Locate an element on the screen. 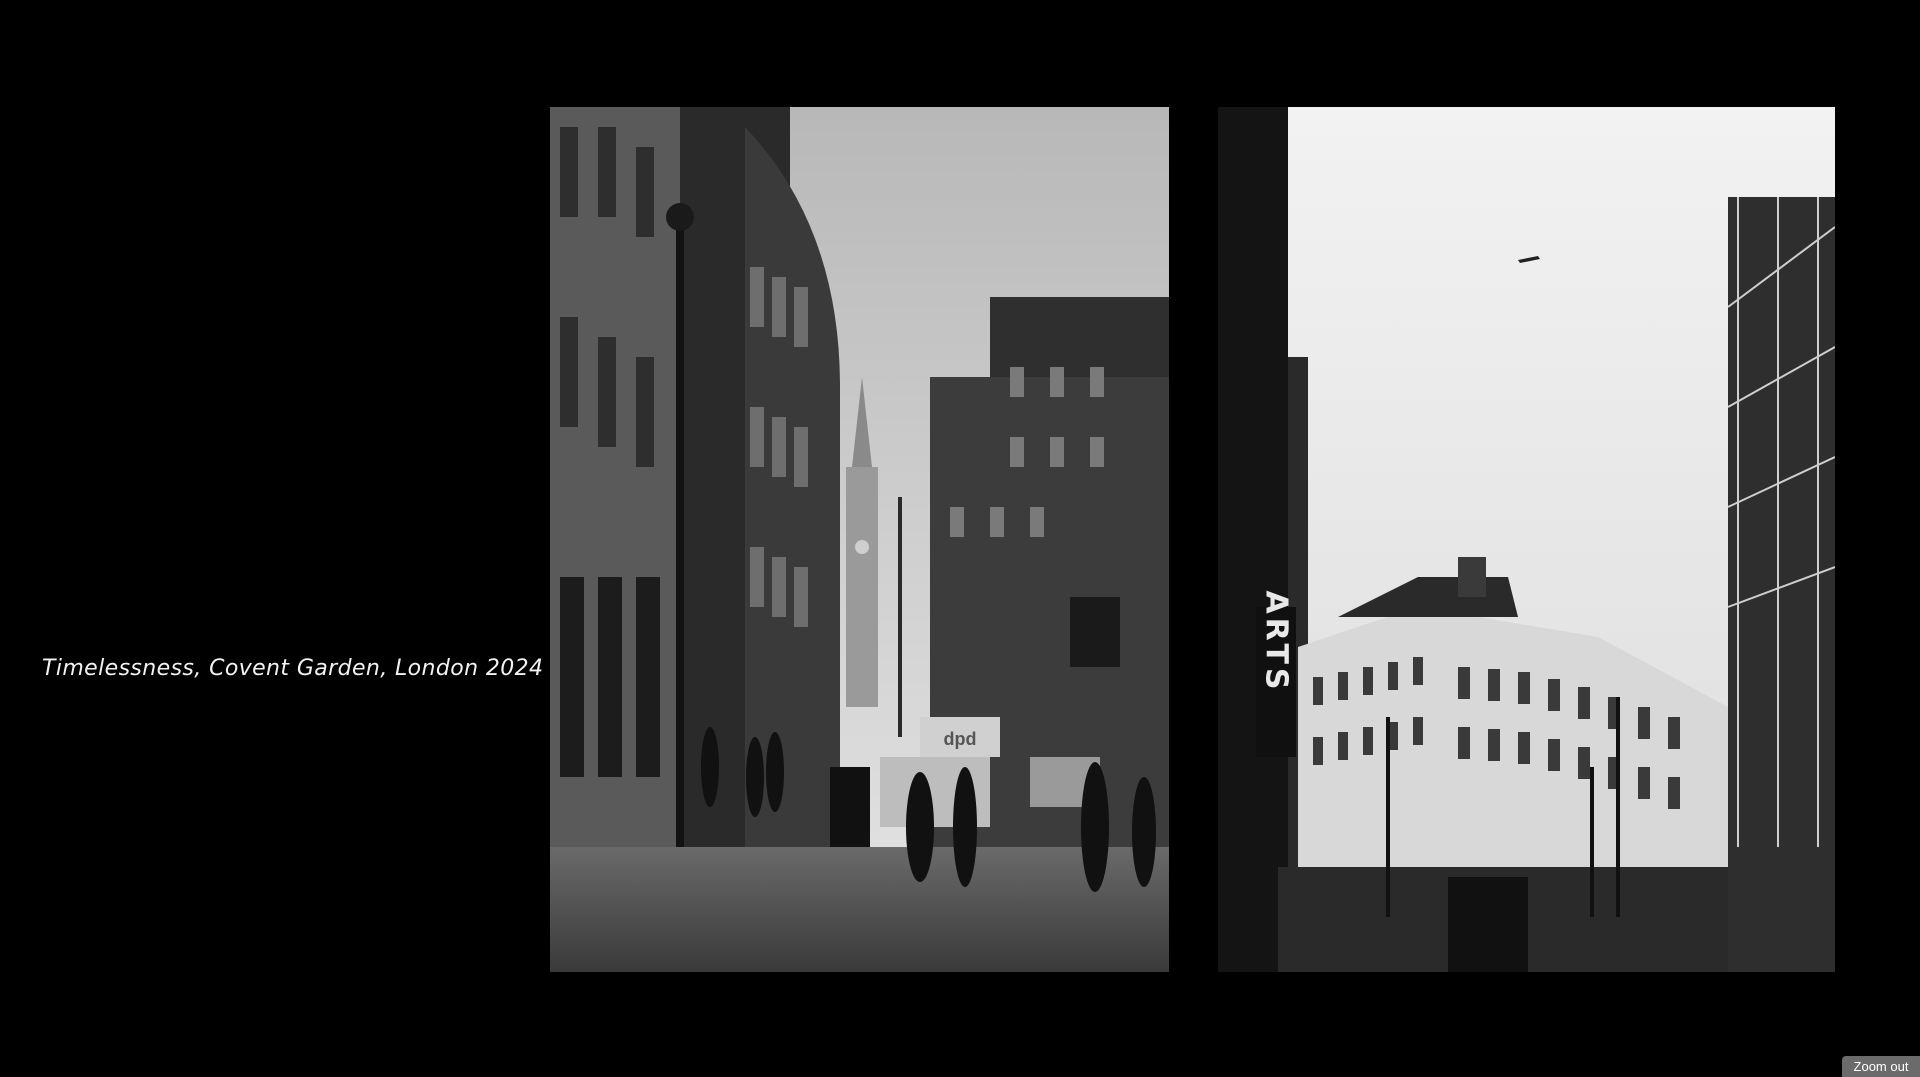 This screenshot has width=1920, height=1077. arts-sign: ARTS is located at coordinates (1276, 641).